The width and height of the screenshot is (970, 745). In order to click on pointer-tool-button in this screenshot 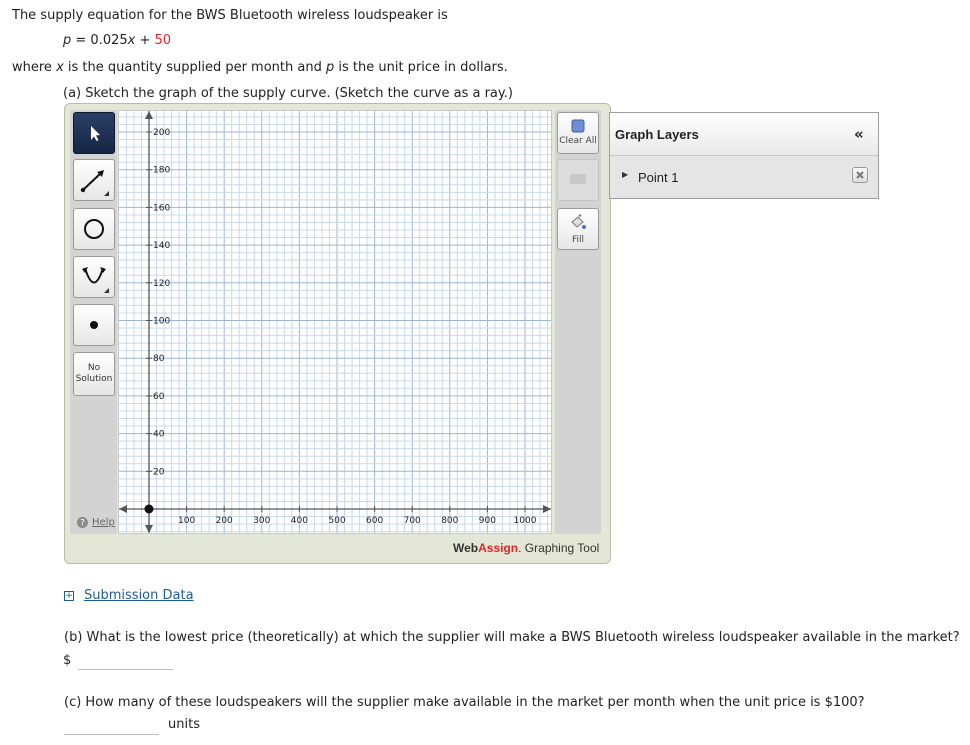, I will do `click(94, 133)`.